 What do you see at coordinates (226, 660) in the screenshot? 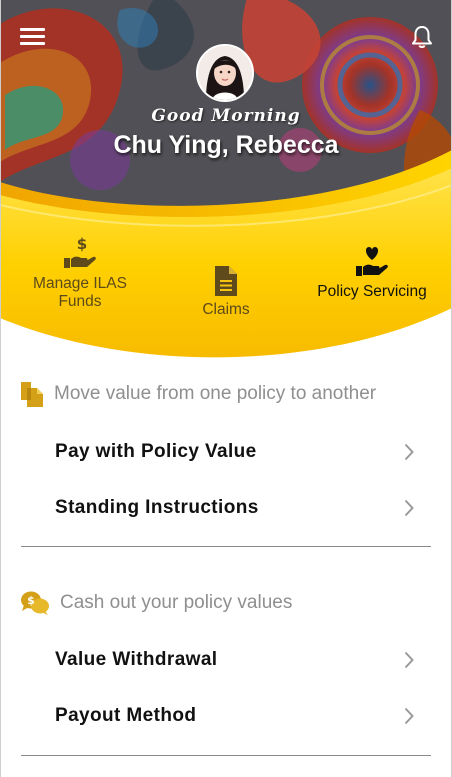
I see `menu-item-value-withdrawal: Value Withdrawal` at bounding box center [226, 660].